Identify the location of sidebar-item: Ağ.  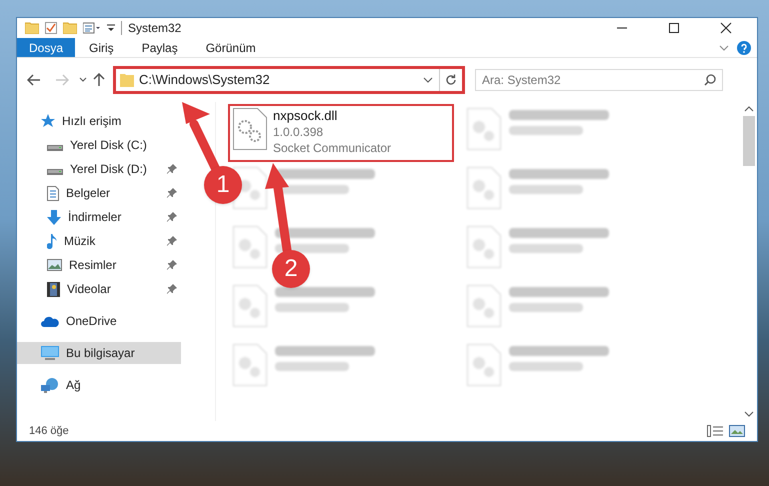
(99, 385).